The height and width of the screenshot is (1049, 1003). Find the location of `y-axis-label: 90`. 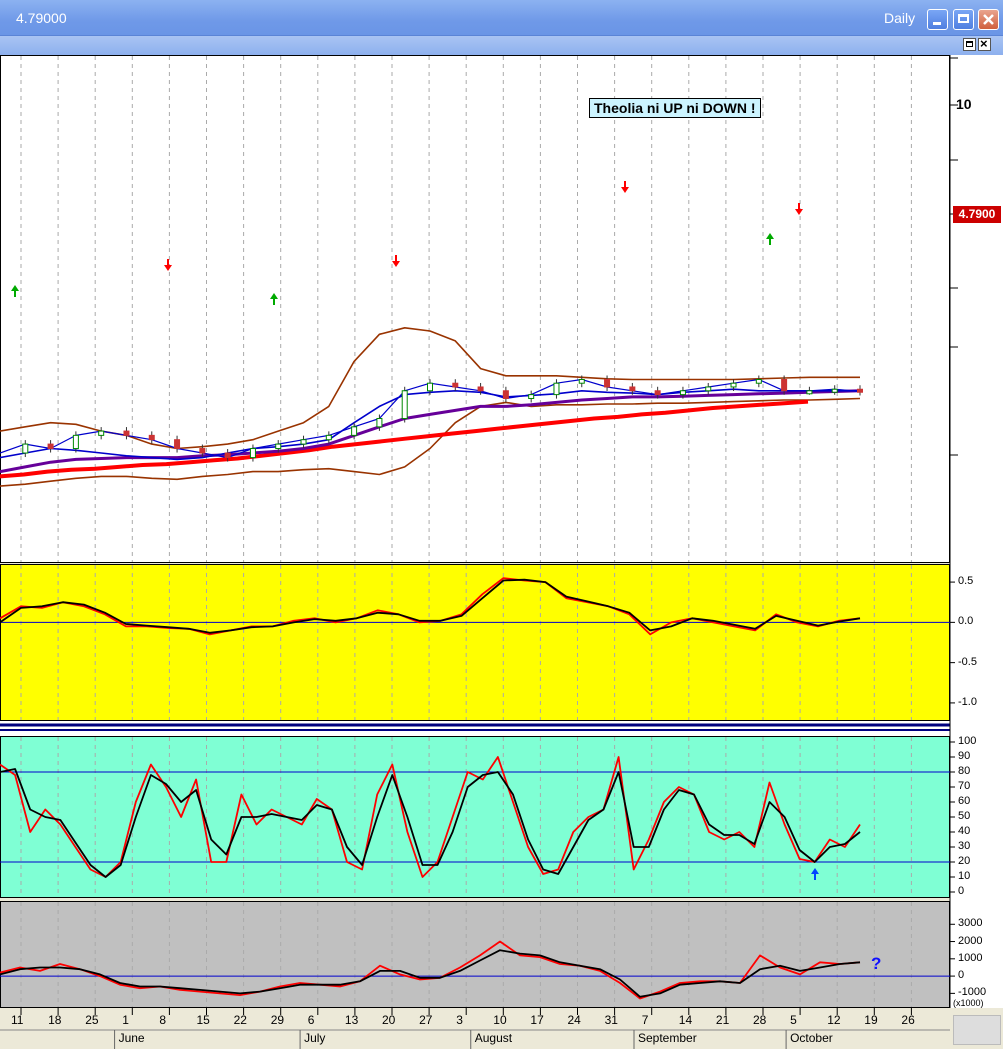

y-axis-label: 90 is located at coordinates (964, 756).